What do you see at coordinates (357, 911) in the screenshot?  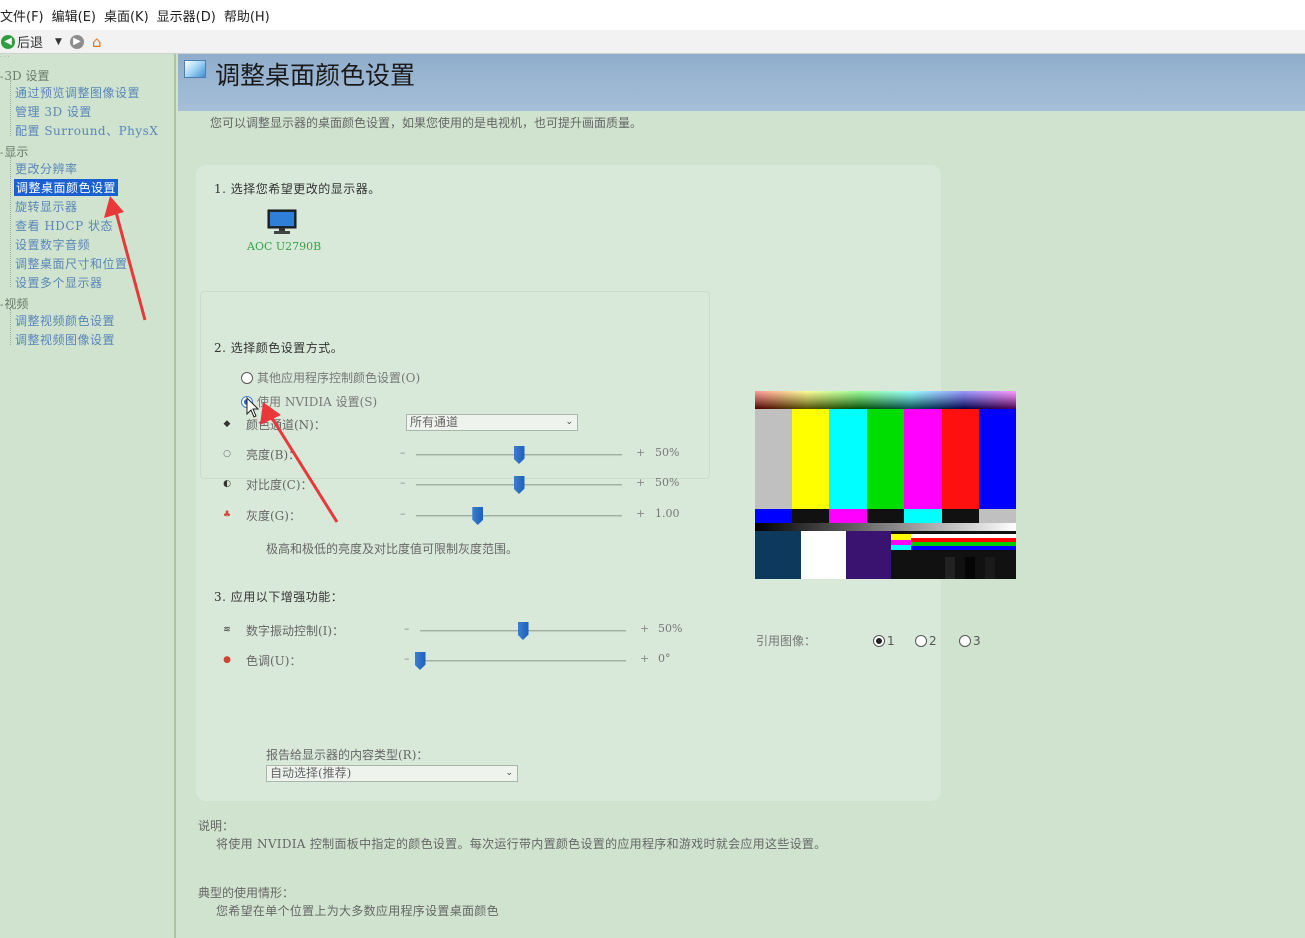 I see `usage-text: 您希望在单个位置上为大多数应用程序设置桌面颜色` at bounding box center [357, 911].